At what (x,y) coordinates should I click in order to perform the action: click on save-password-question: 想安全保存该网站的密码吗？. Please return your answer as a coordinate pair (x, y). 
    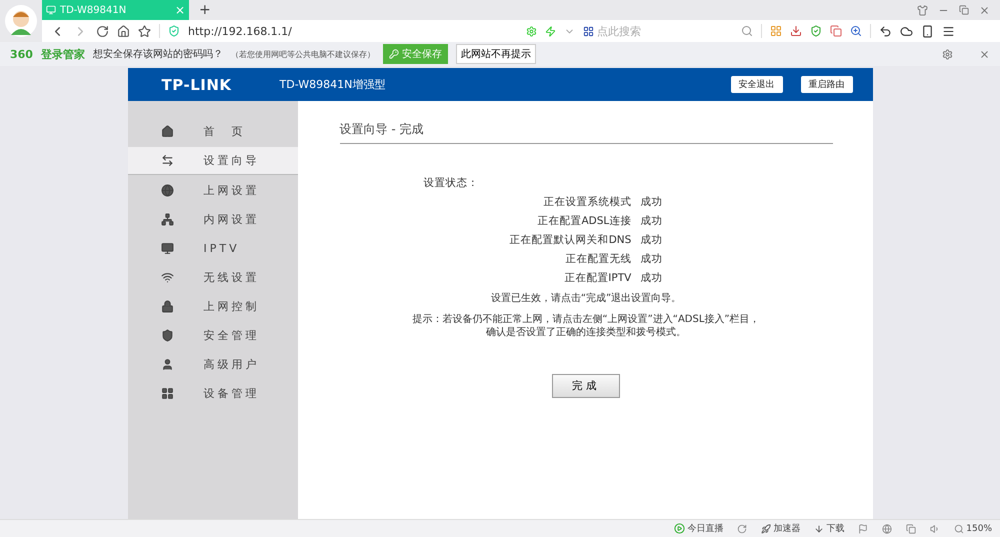
    Looking at the image, I should click on (157, 54).